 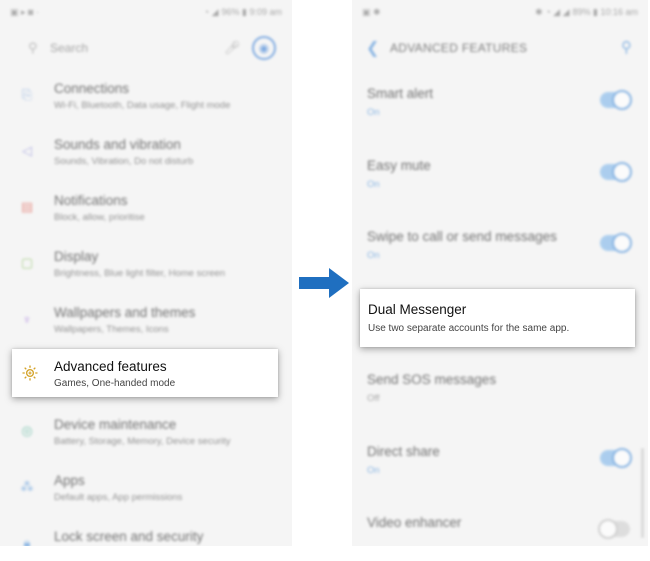 What do you see at coordinates (400, 93) in the screenshot?
I see `feature-title: Smart alert` at bounding box center [400, 93].